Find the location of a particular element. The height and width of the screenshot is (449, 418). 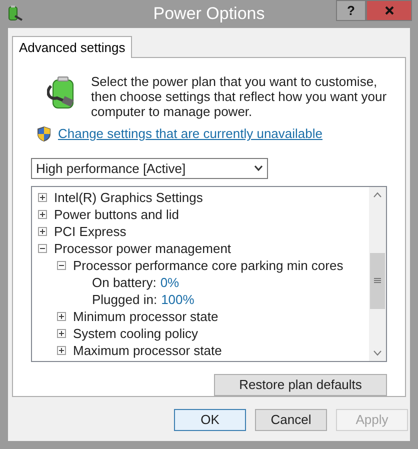

description-text: Select the power plan that you want to customise, then choose settings that reflect how you want your computer to manage power. is located at coordinates (239, 96).